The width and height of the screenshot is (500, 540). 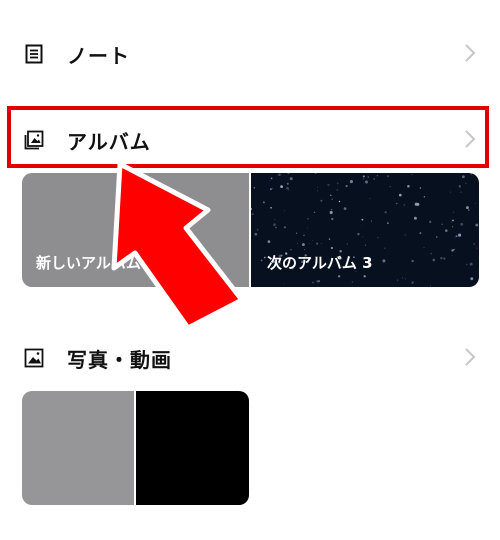 What do you see at coordinates (135, 230) in the screenshot?
I see `album-tile-new: 新しいアルバム` at bounding box center [135, 230].